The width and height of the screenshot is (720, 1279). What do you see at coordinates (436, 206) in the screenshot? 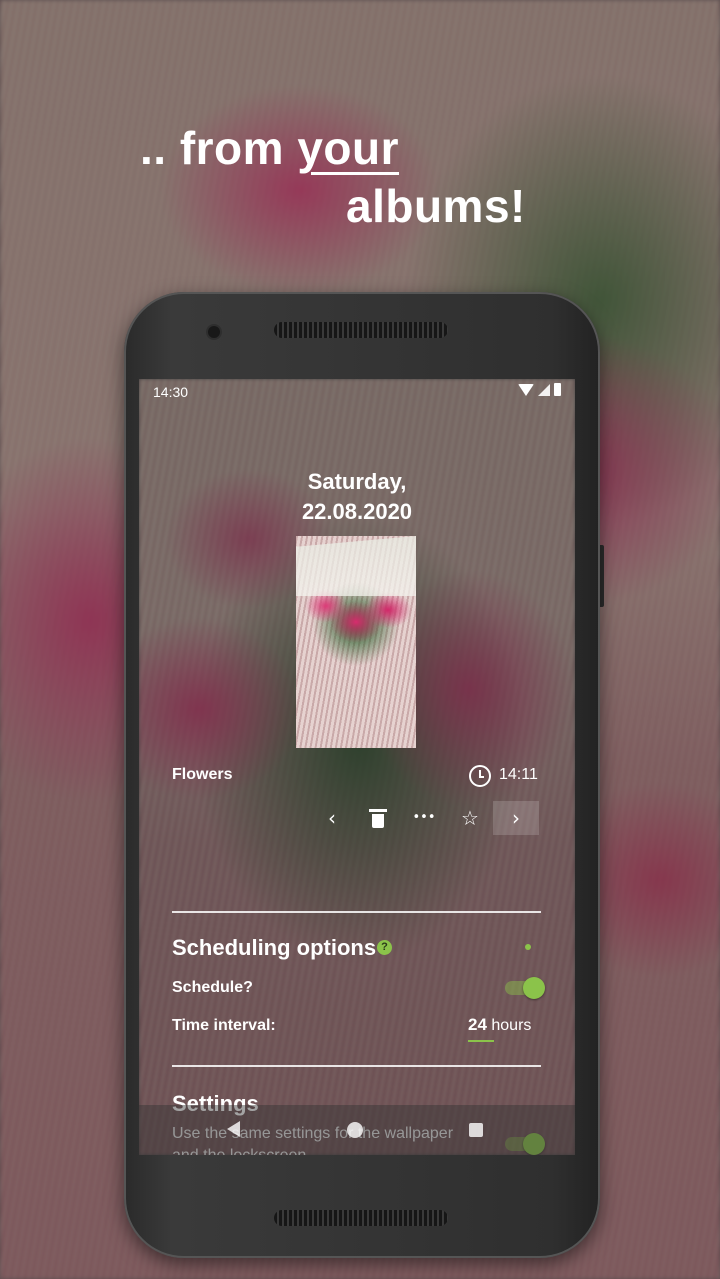
I see `headline-line2: albums!` at bounding box center [436, 206].